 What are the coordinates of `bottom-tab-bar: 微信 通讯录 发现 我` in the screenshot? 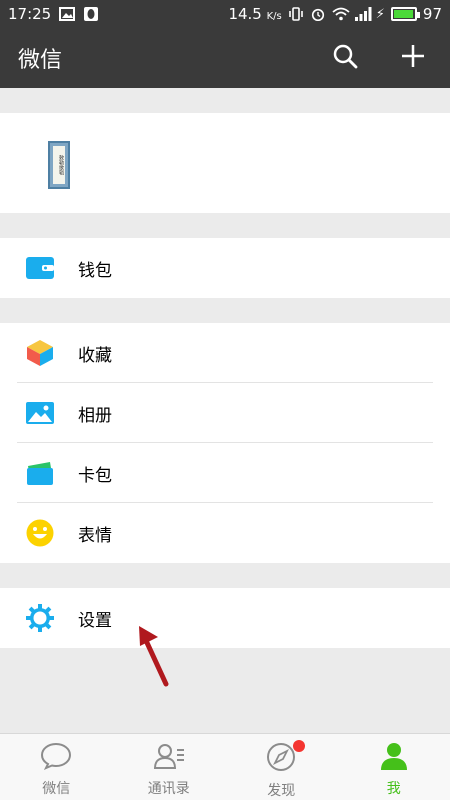 It's located at (225, 766).